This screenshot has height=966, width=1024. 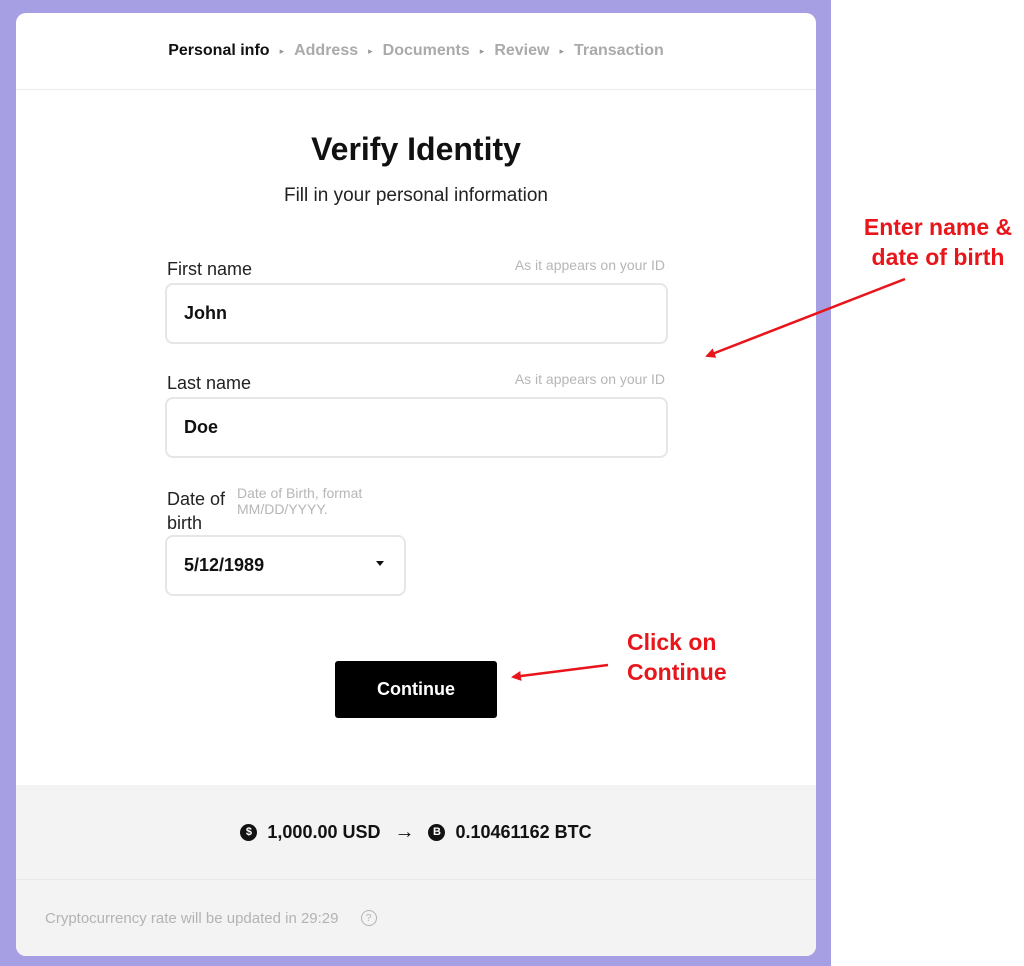 What do you see at coordinates (805, 317) in the screenshot?
I see `arrow-to-form` at bounding box center [805, 317].